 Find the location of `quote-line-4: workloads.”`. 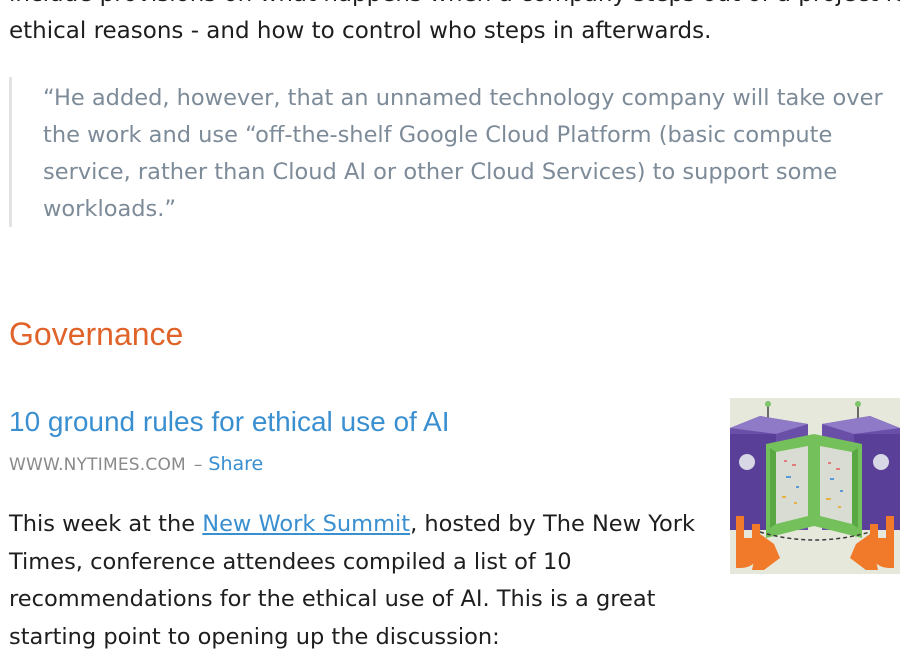

quote-line-4: workloads.” is located at coordinates (110, 209).